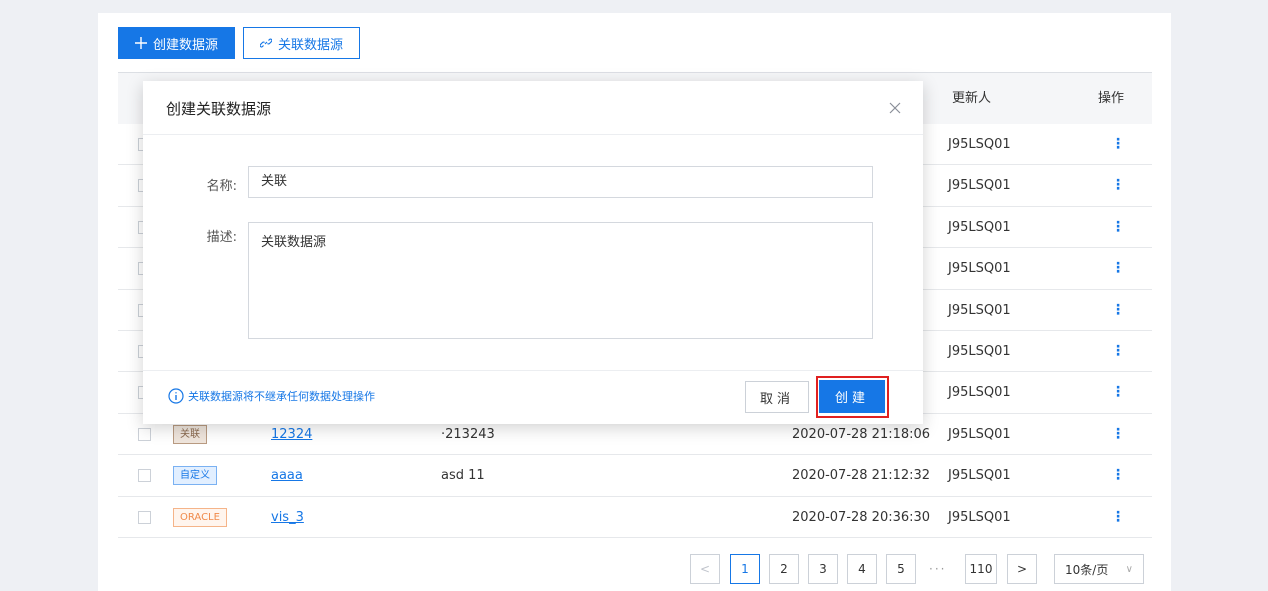 The image size is (1268, 591). I want to click on close-icon, so click(895, 108).